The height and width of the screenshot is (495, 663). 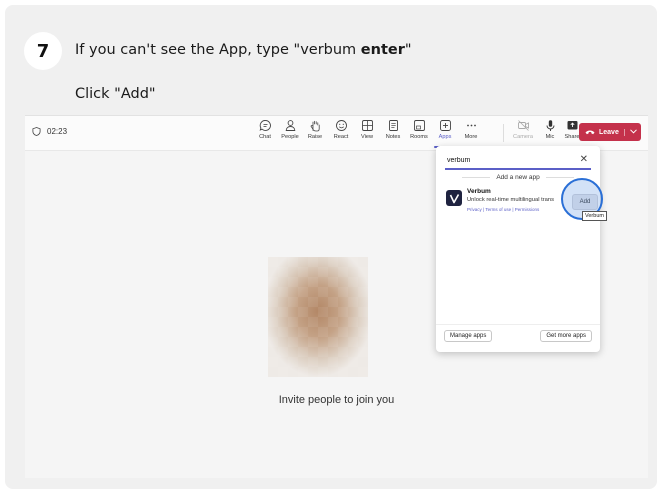 What do you see at coordinates (518, 324) in the screenshot?
I see `panel-divider` at bounding box center [518, 324].